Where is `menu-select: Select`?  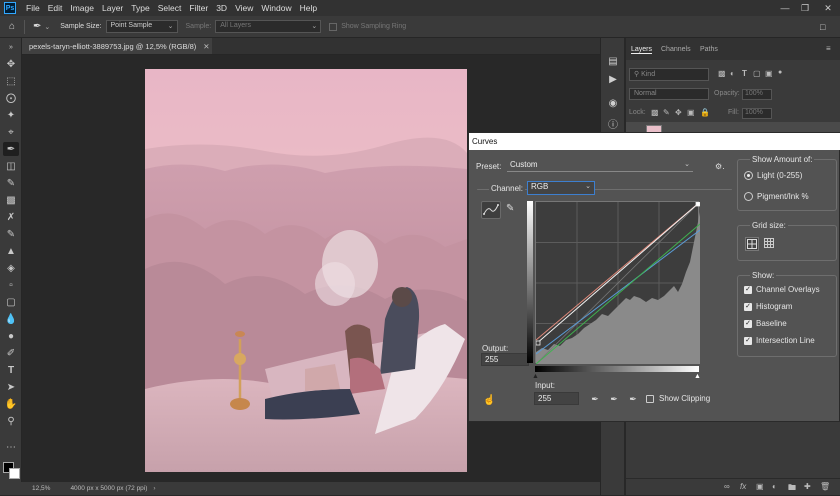
menu-select: Select is located at coordinates (170, 8).